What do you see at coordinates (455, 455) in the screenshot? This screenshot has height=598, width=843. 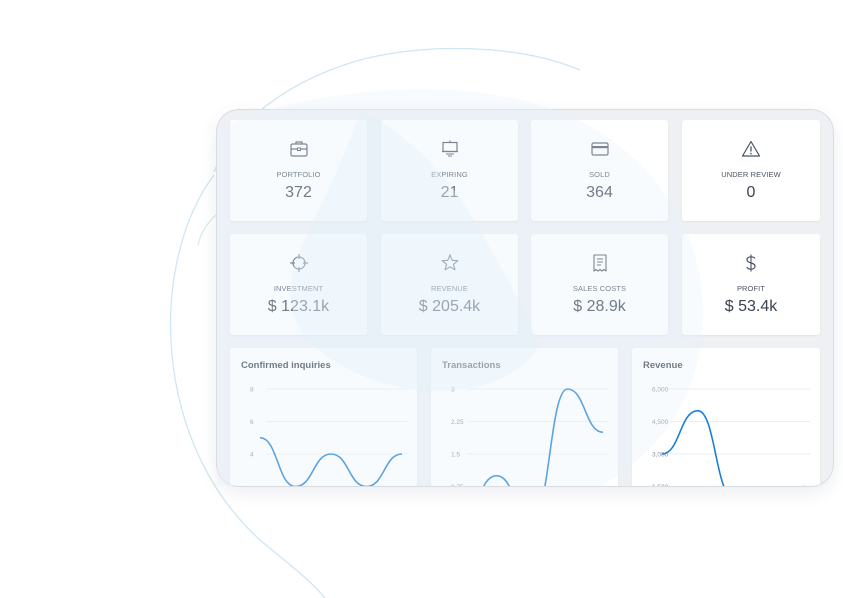 I see `y-tick-label: 1.5` at bounding box center [455, 455].